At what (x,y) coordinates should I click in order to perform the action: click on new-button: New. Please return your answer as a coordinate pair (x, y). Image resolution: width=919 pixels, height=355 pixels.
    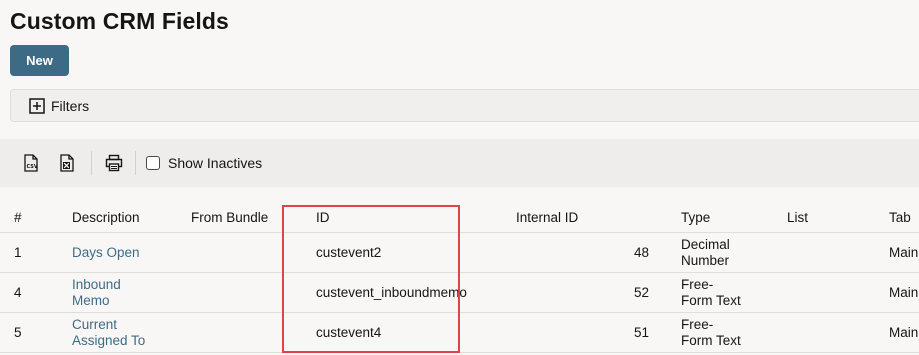
    Looking at the image, I should click on (39, 60).